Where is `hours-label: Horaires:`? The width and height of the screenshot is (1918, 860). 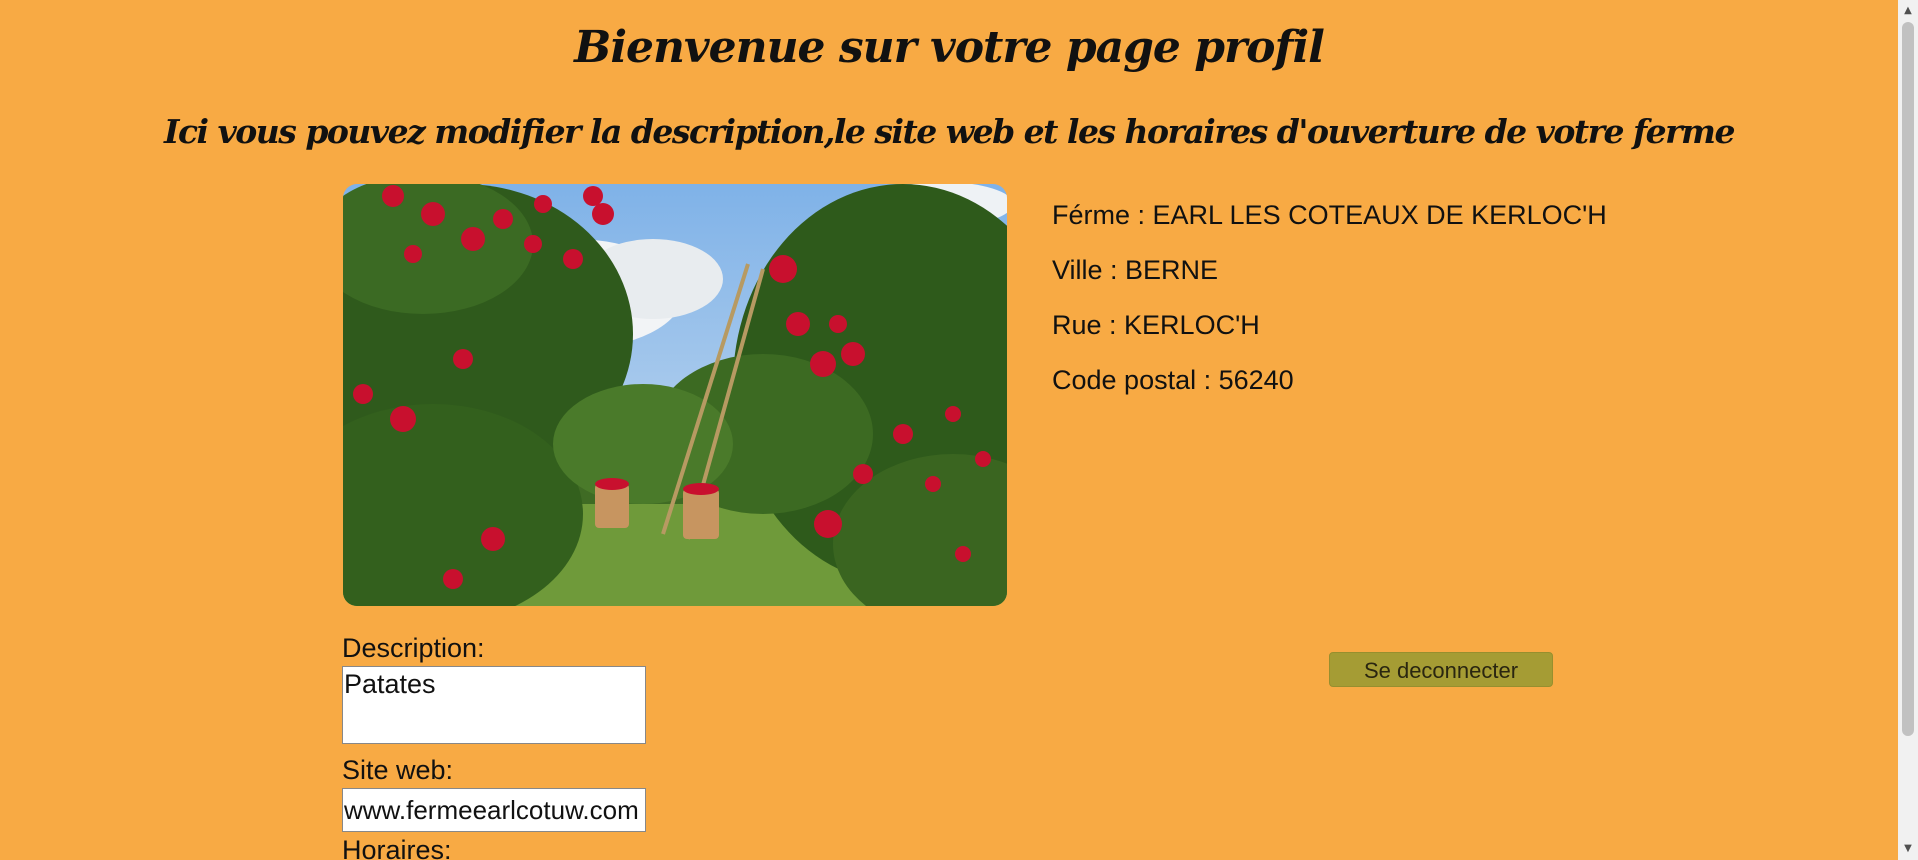 hours-label: Horaires: is located at coordinates (397, 847).